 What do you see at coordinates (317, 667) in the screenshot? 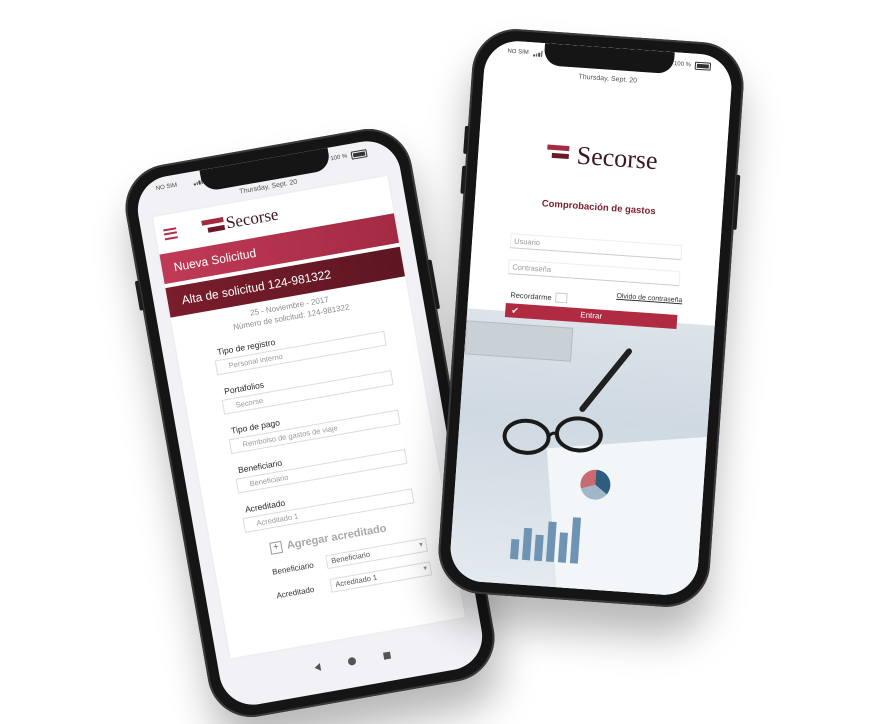
I see `back-icon` at bounding box center [317, 667].